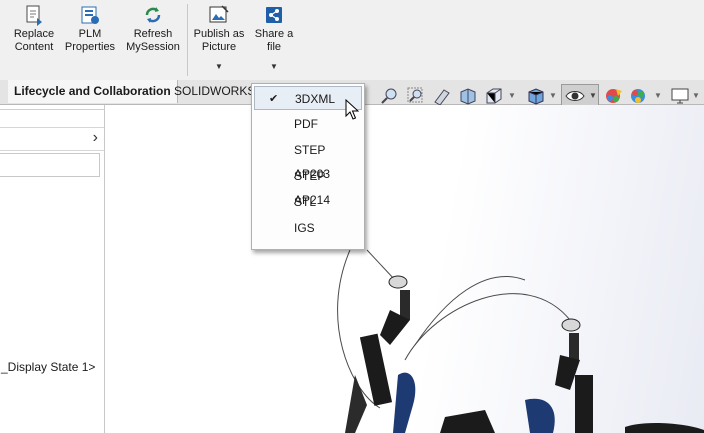 Image resolution: width=704 pixels, height=433 pixels. Describe the element at coordinates (680, 96) in the screenshot. I see `view-settings-monitor-icon` at that location.